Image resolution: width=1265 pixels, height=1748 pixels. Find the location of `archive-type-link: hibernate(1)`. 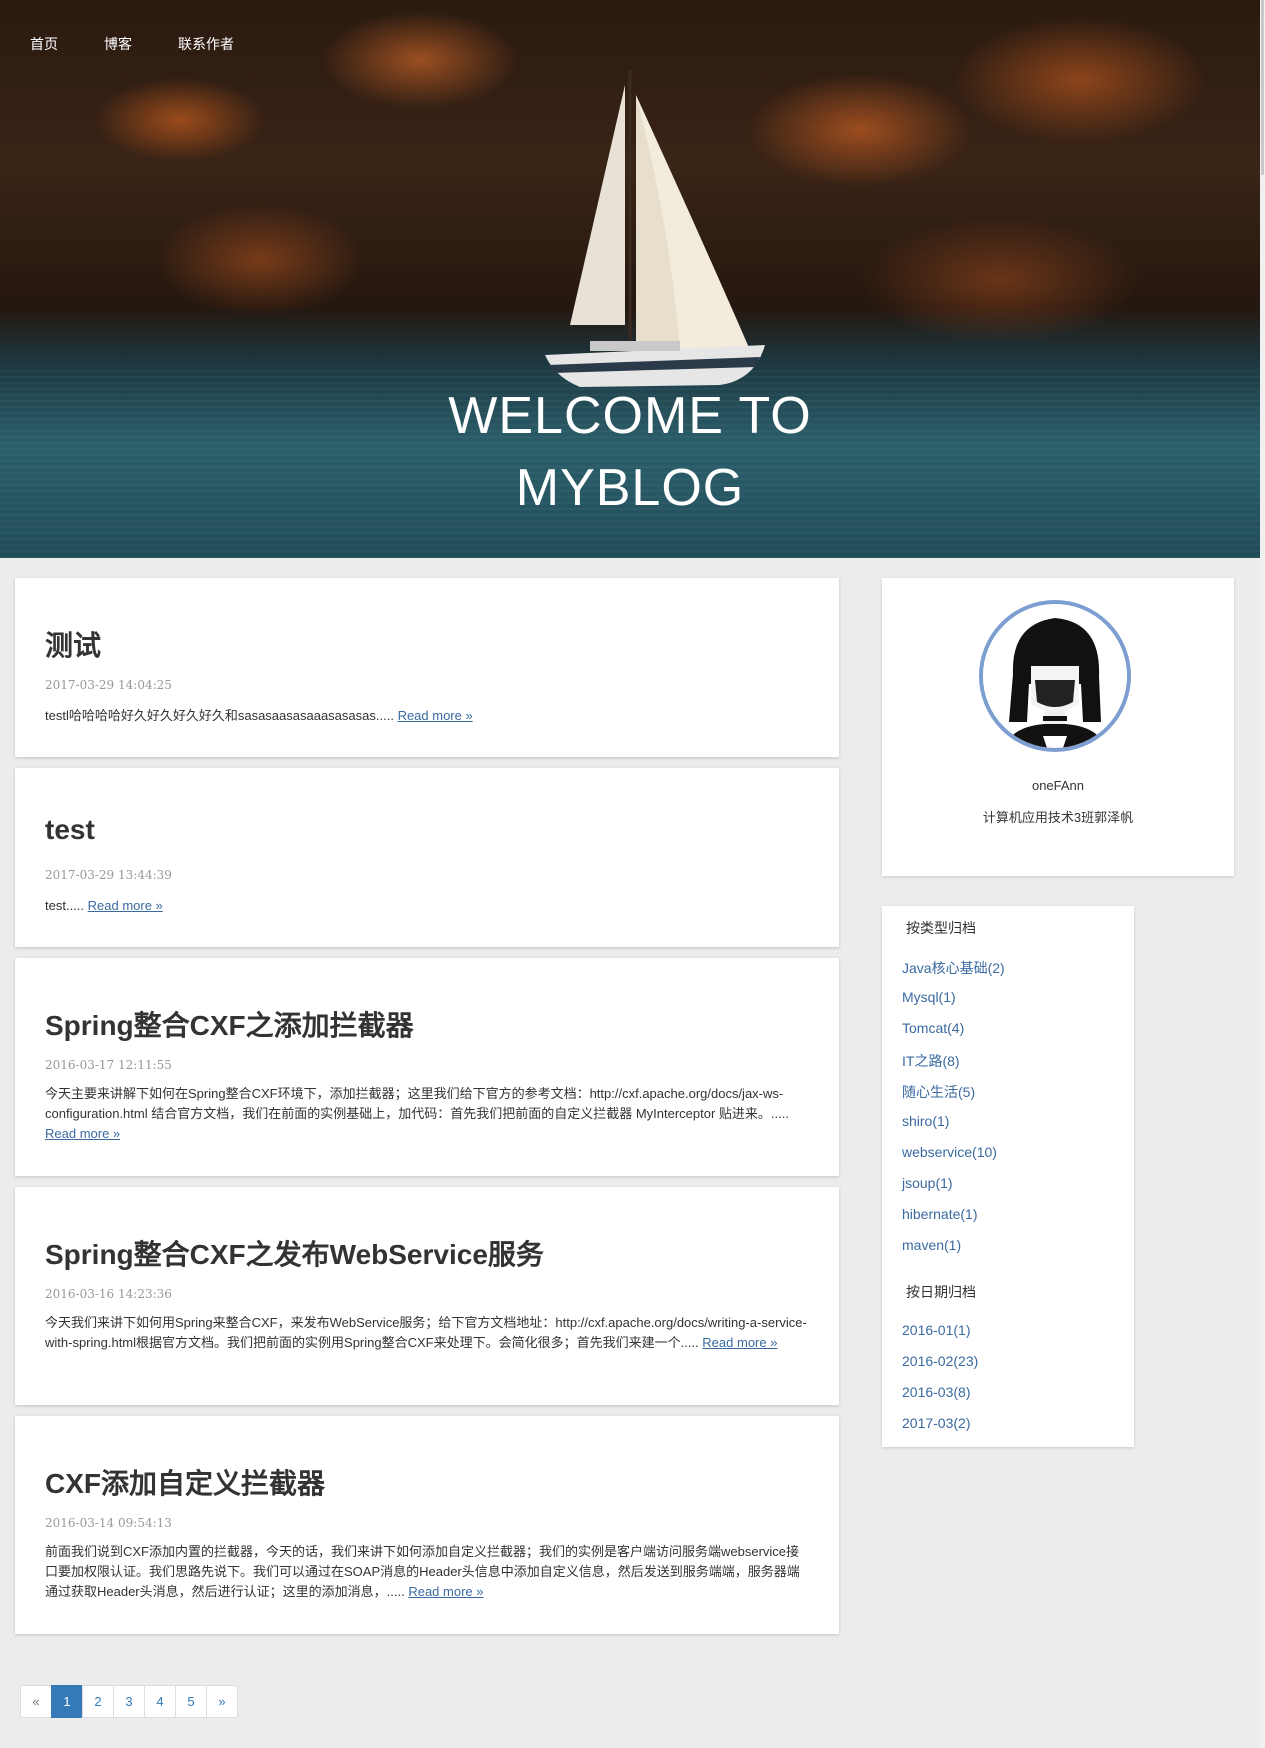

archive-type-link: hibernate(1) is located at coordinates (940, 1214).